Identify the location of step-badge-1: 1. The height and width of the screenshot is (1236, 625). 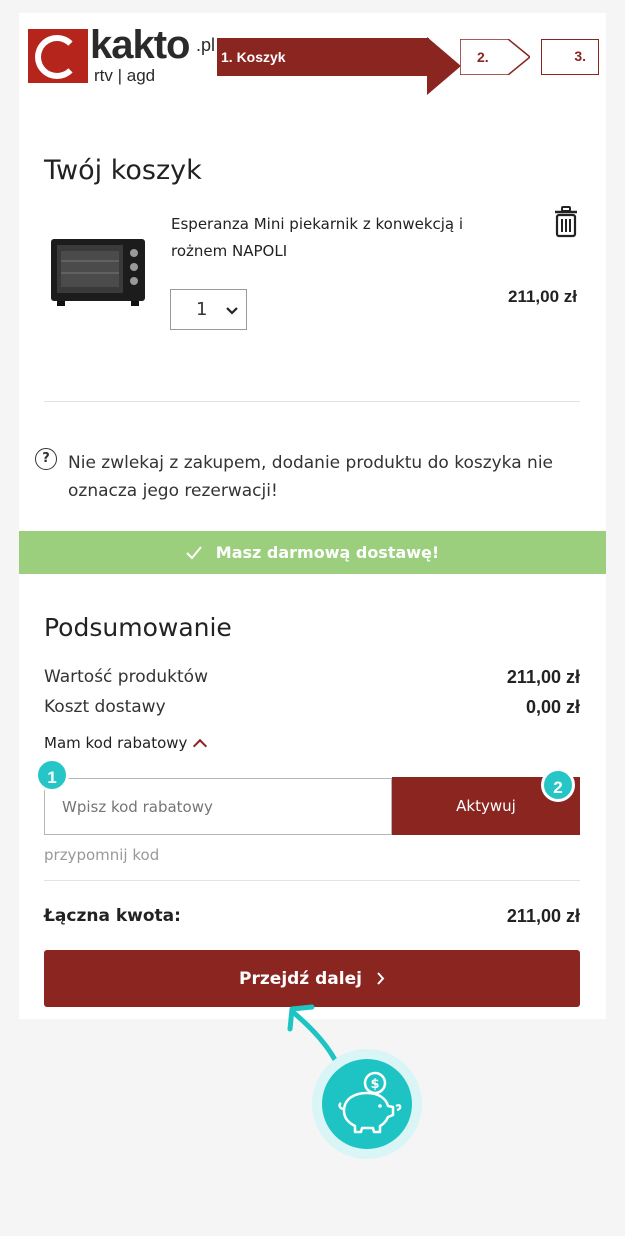
(52, 775).